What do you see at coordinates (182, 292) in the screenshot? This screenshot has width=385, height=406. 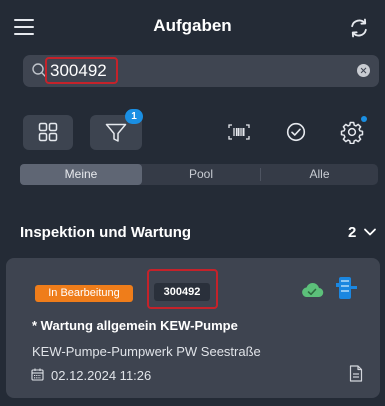 I see `task-id: 300492` at bounding box center [182, 292].